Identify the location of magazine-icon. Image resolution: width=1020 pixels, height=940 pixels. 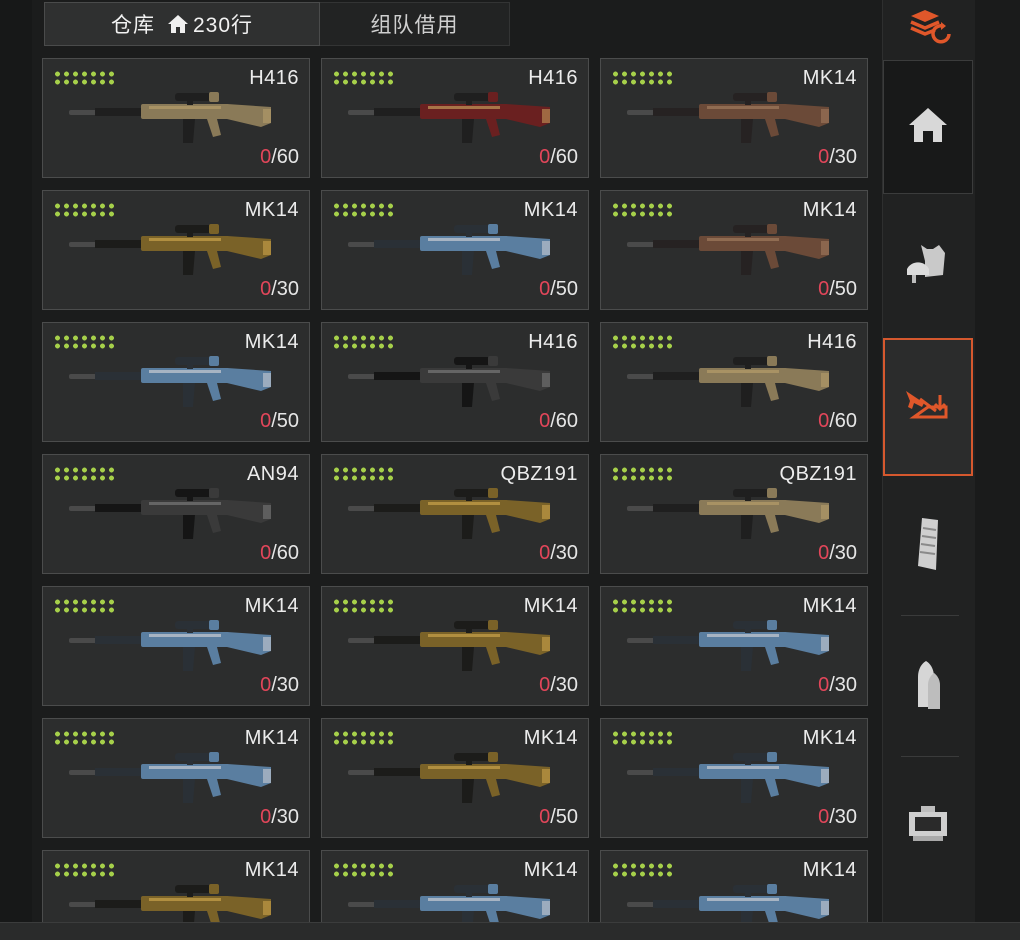
(928, 546).